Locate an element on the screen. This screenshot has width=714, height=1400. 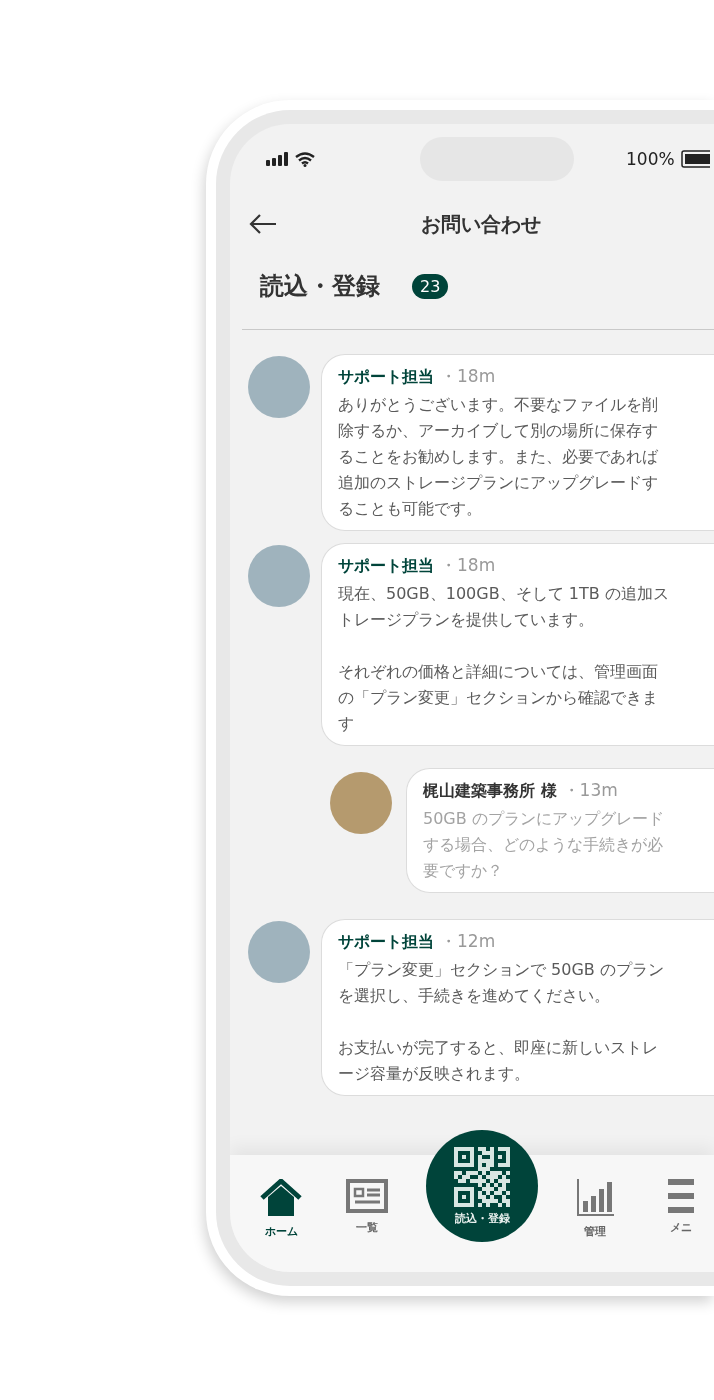
battery-percent: 100% is located at coordinates (650, 159).